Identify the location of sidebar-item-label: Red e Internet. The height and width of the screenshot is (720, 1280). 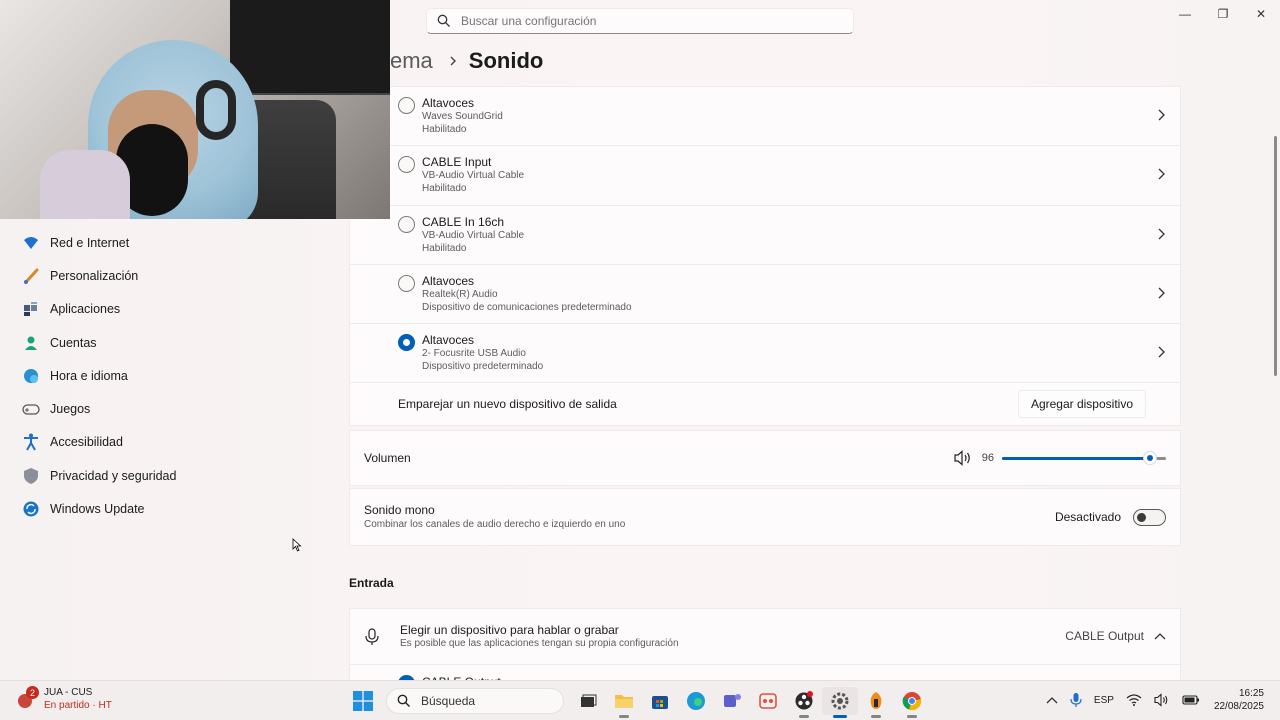
(90, 242).